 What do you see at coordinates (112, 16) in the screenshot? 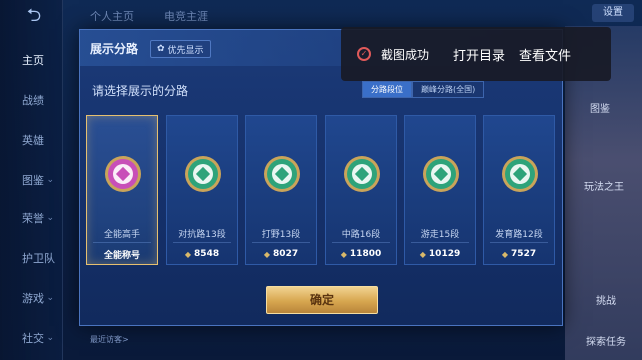
I see `tab-profile: 个人主页` at bounding box center [112, 16].